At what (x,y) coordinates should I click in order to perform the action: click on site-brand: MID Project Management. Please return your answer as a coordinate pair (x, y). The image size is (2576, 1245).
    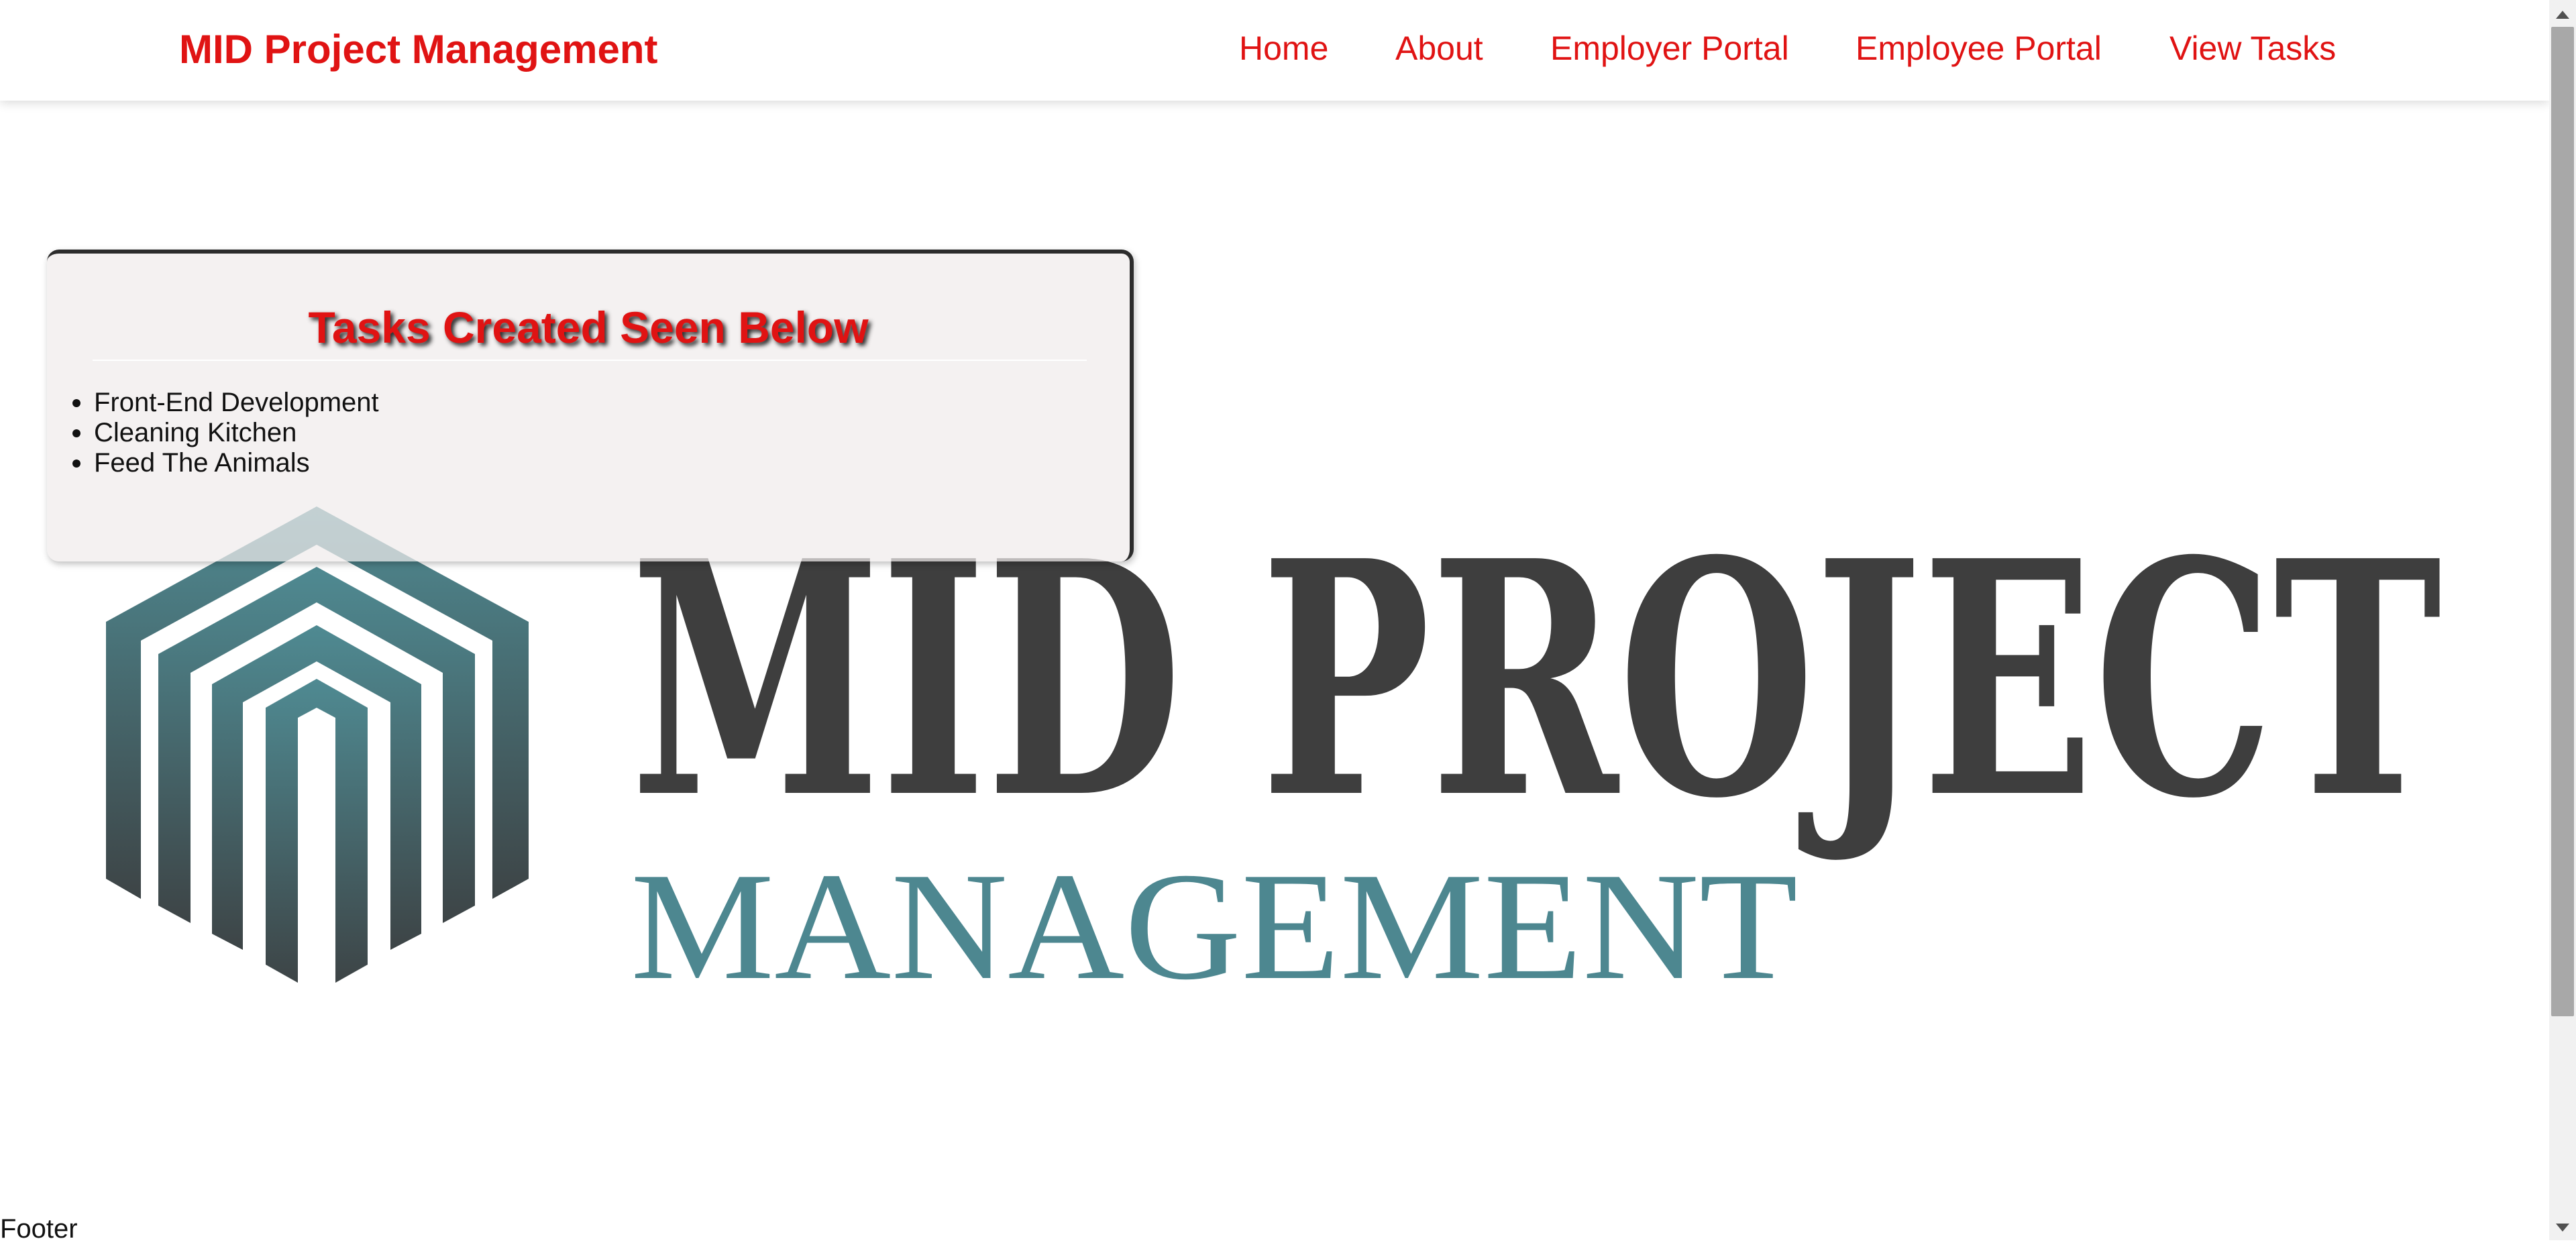
    Looking at the image, I should click on (418, 49).